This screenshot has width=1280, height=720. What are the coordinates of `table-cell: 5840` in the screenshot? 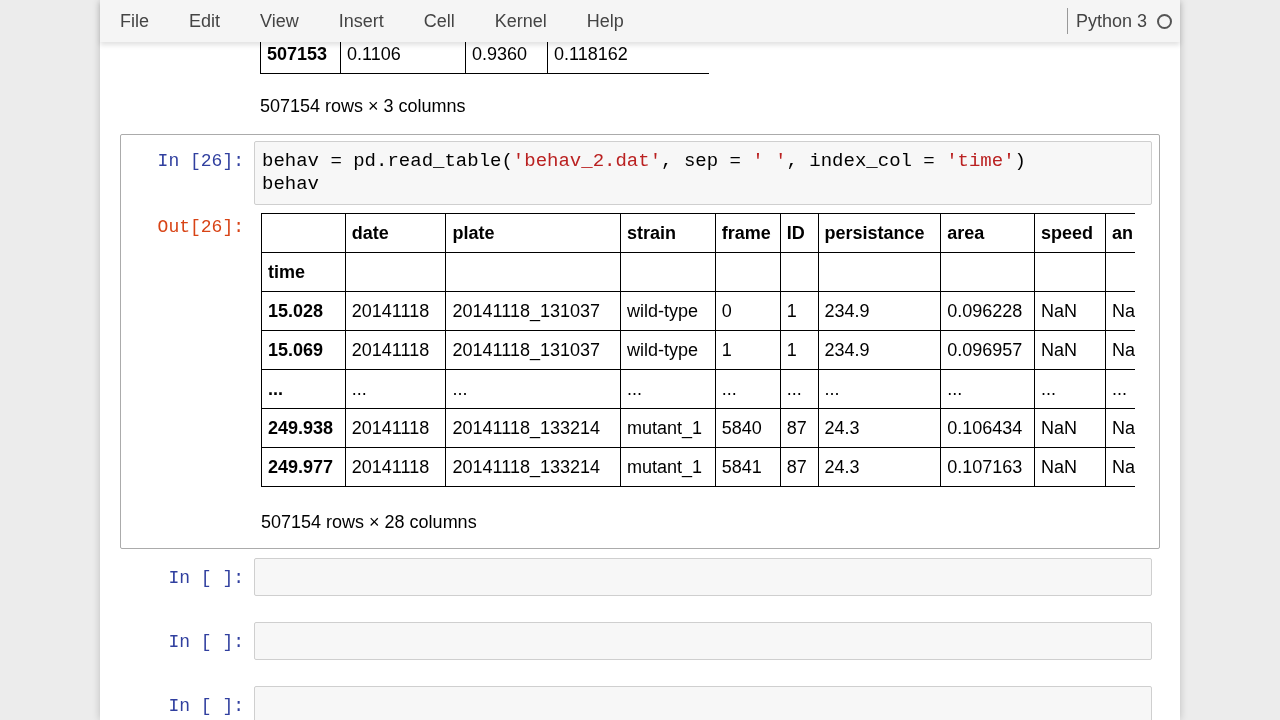 It's located at (748, 428).